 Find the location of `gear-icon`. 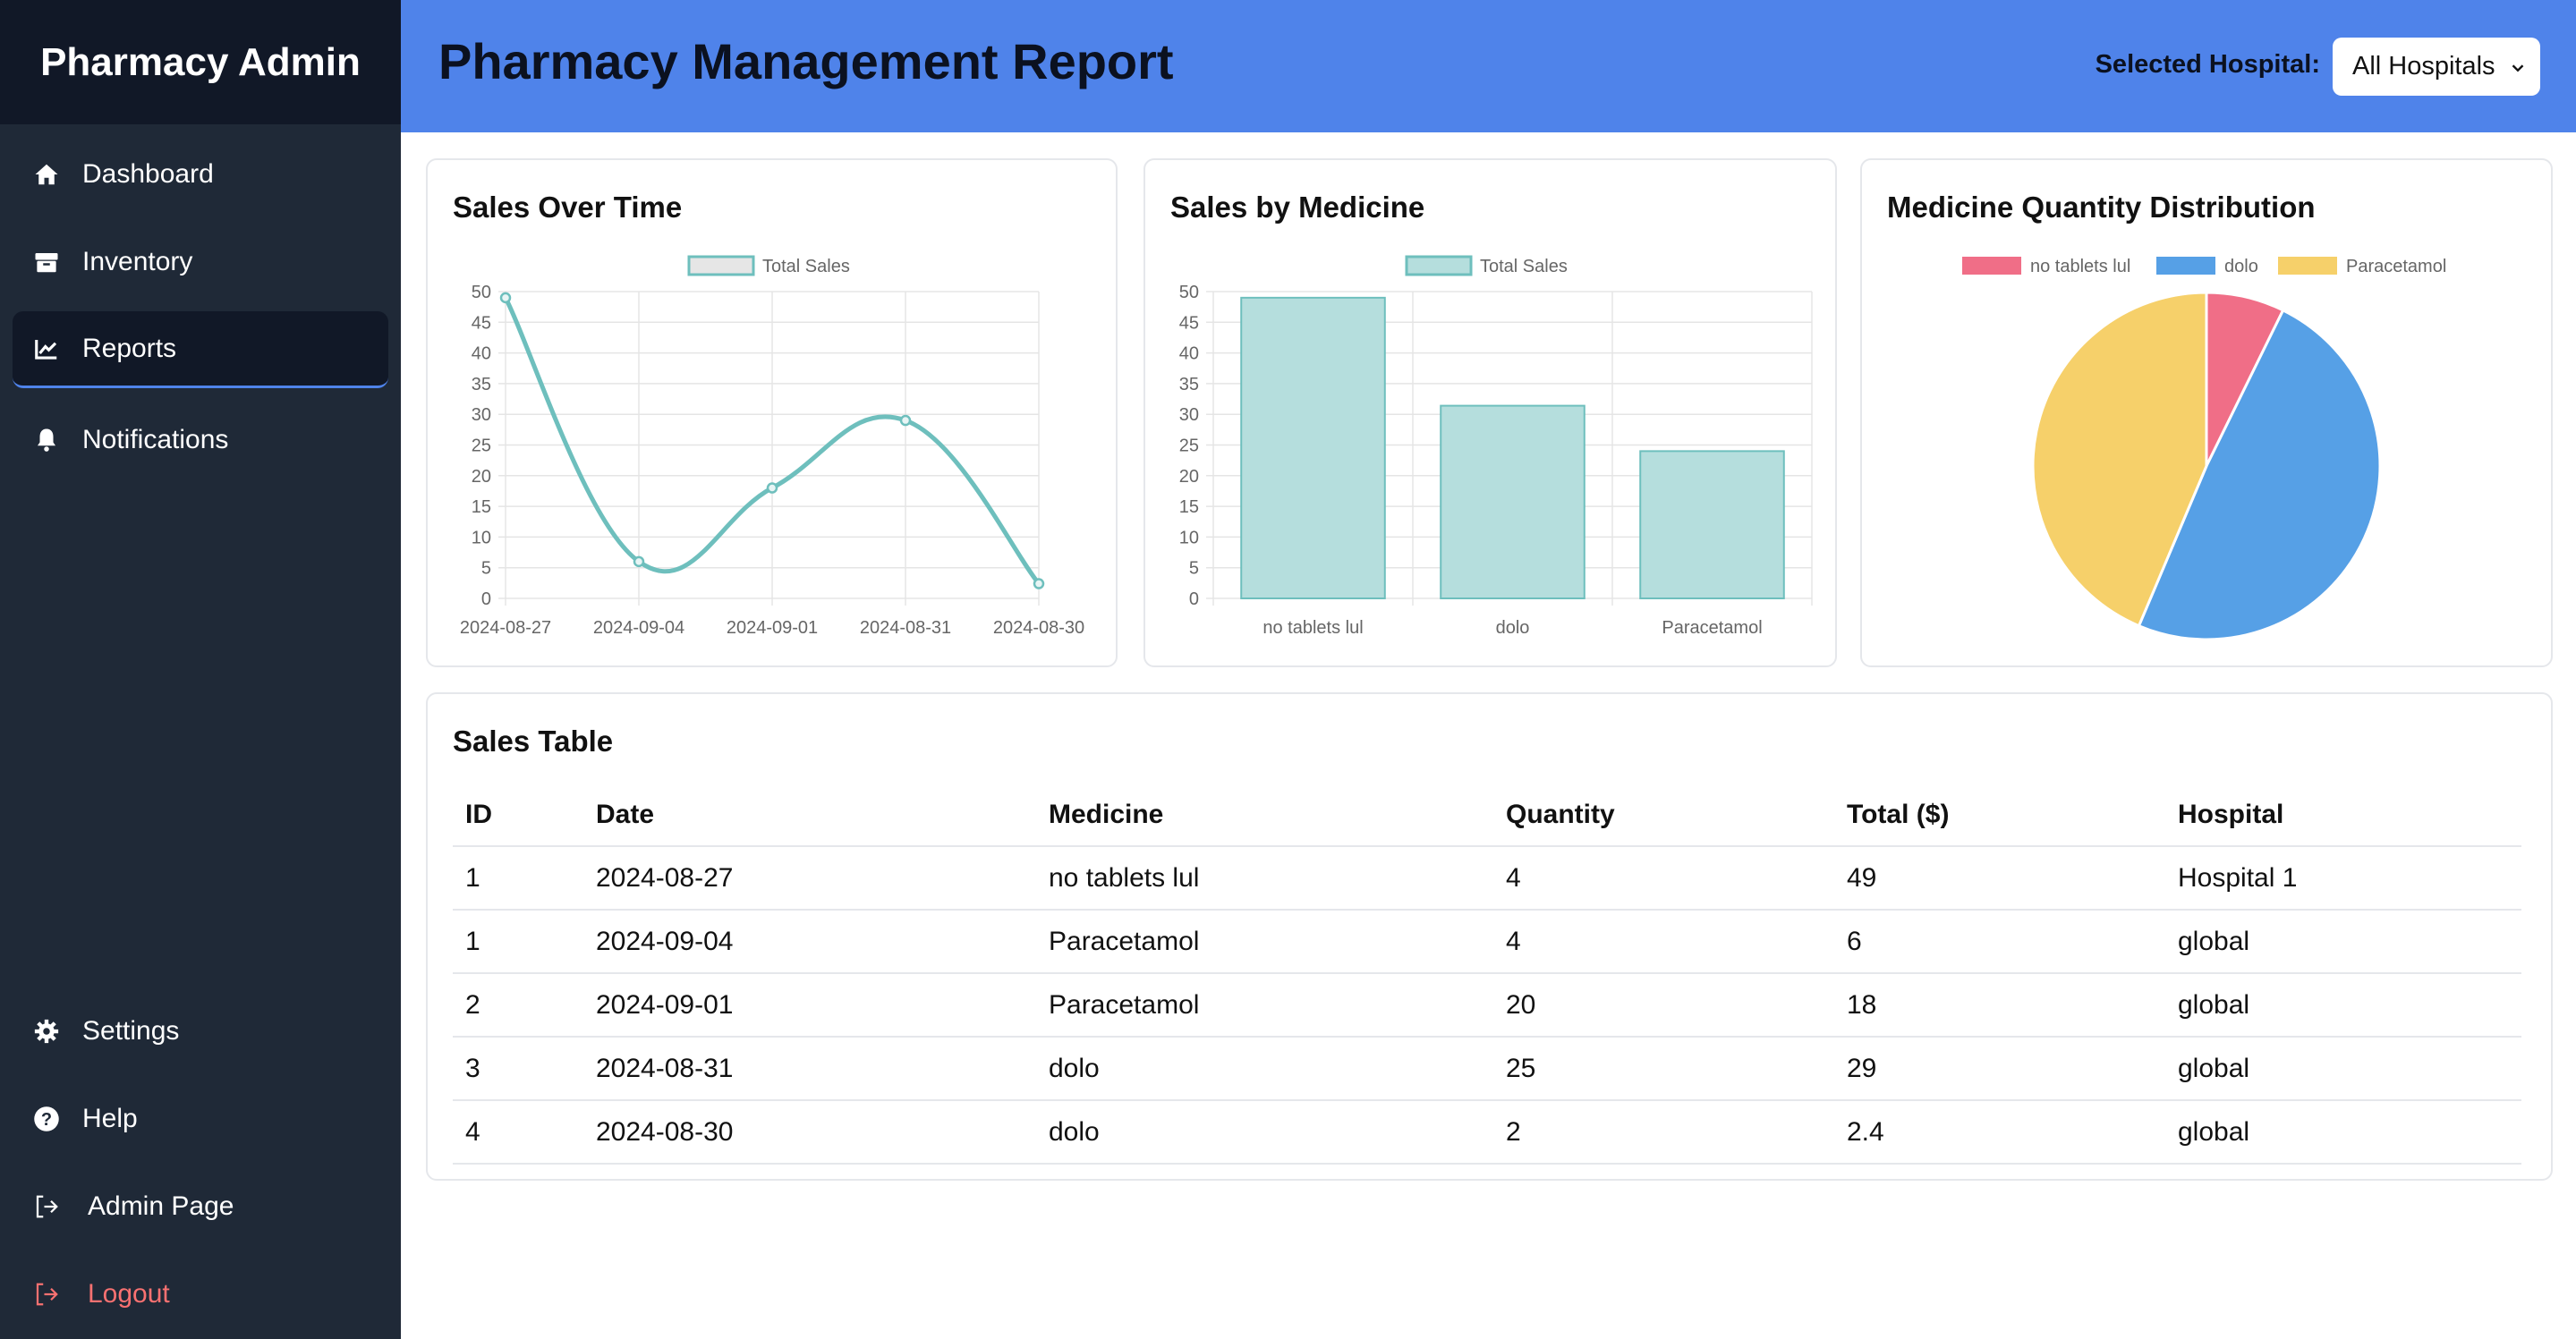

gear-icon is located at coordinates (46, 1031).